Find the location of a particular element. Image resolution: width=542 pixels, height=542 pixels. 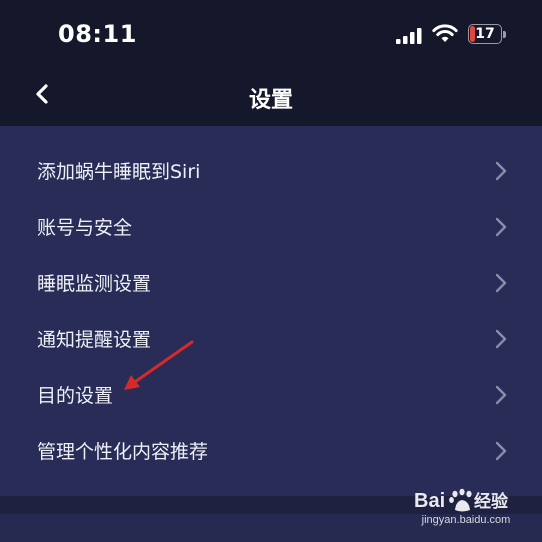

navigation-bar: 设置 is located at coordinates (271, 98).